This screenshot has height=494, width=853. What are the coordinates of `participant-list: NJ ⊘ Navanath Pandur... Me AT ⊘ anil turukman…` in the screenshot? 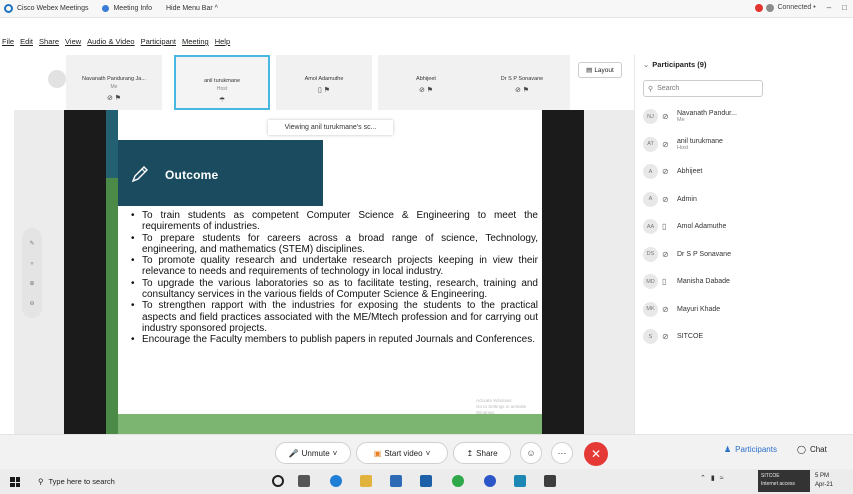 It's located at (745, 227).